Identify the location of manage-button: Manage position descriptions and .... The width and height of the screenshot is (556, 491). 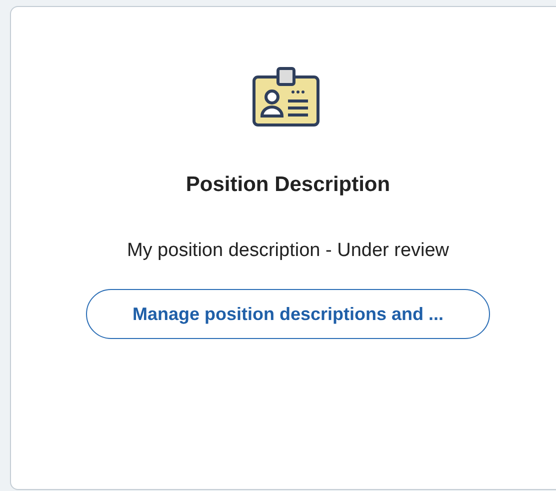
(288, 314).